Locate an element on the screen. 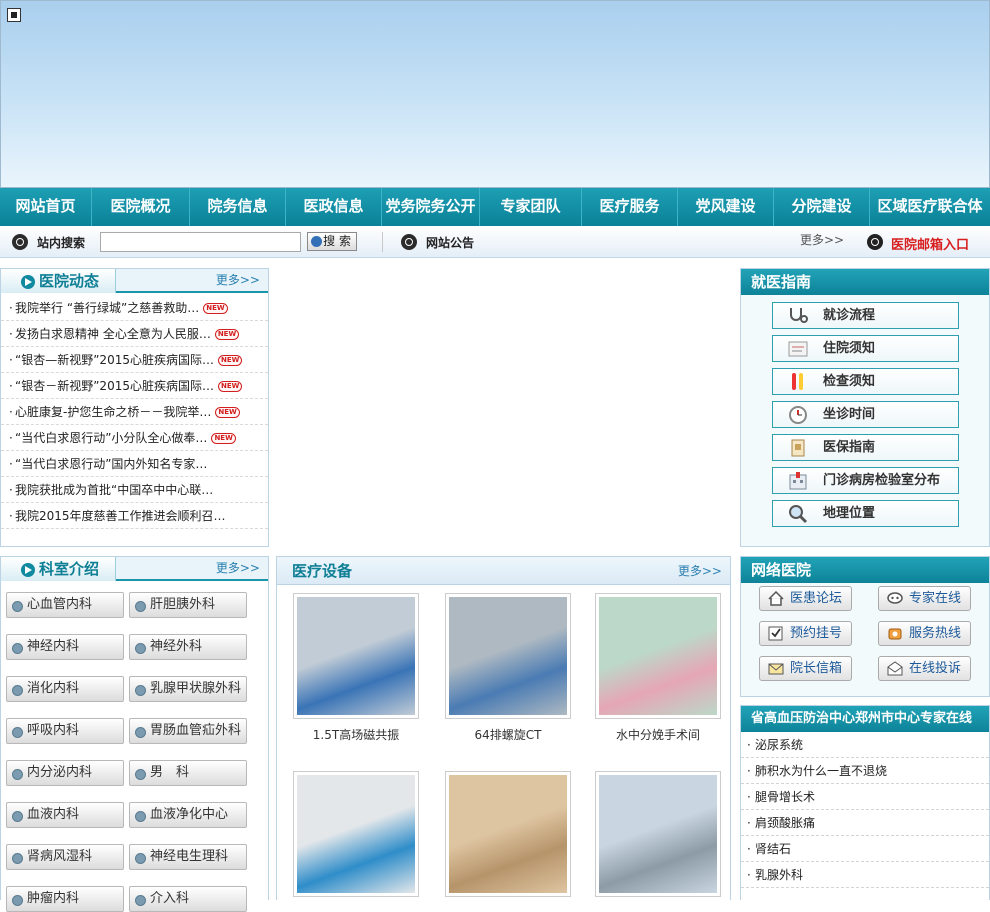 Image resolution: width=990 pixels, height=912 pixels. dept-button: 肾病风湿科 is located at coordinates (65, 857).